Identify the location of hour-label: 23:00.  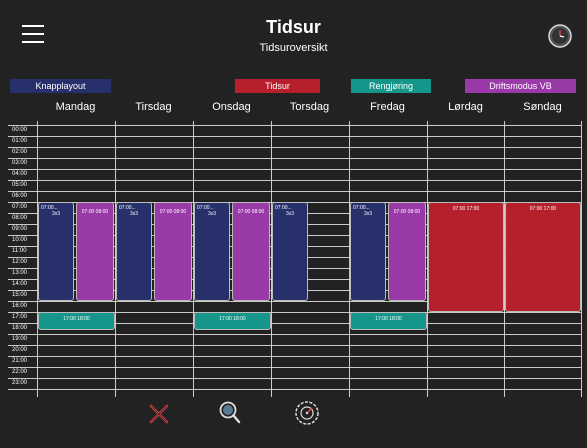
(20, 383).